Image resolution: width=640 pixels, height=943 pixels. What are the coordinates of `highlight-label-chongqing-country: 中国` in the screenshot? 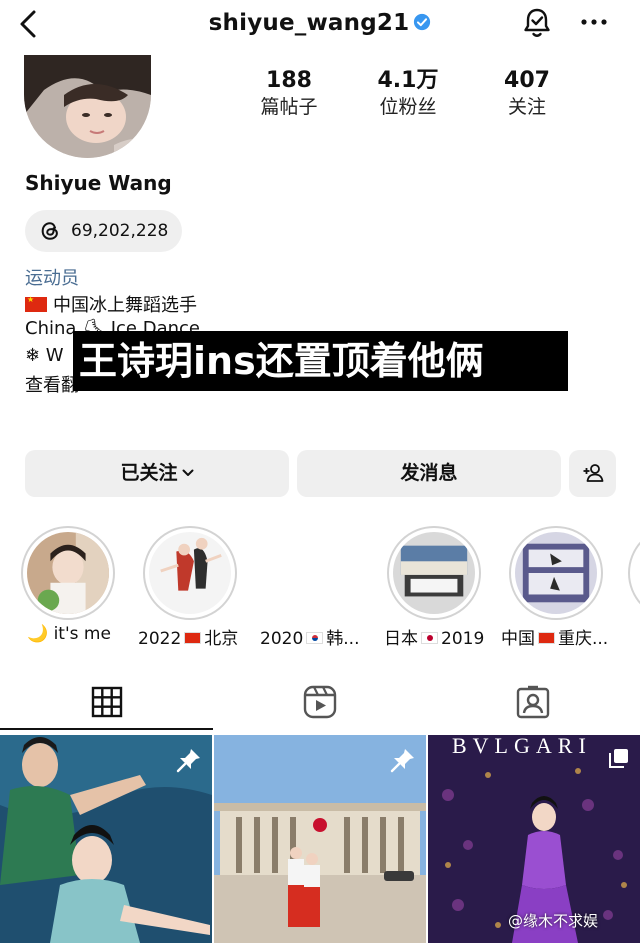 It's located at (518, 639).